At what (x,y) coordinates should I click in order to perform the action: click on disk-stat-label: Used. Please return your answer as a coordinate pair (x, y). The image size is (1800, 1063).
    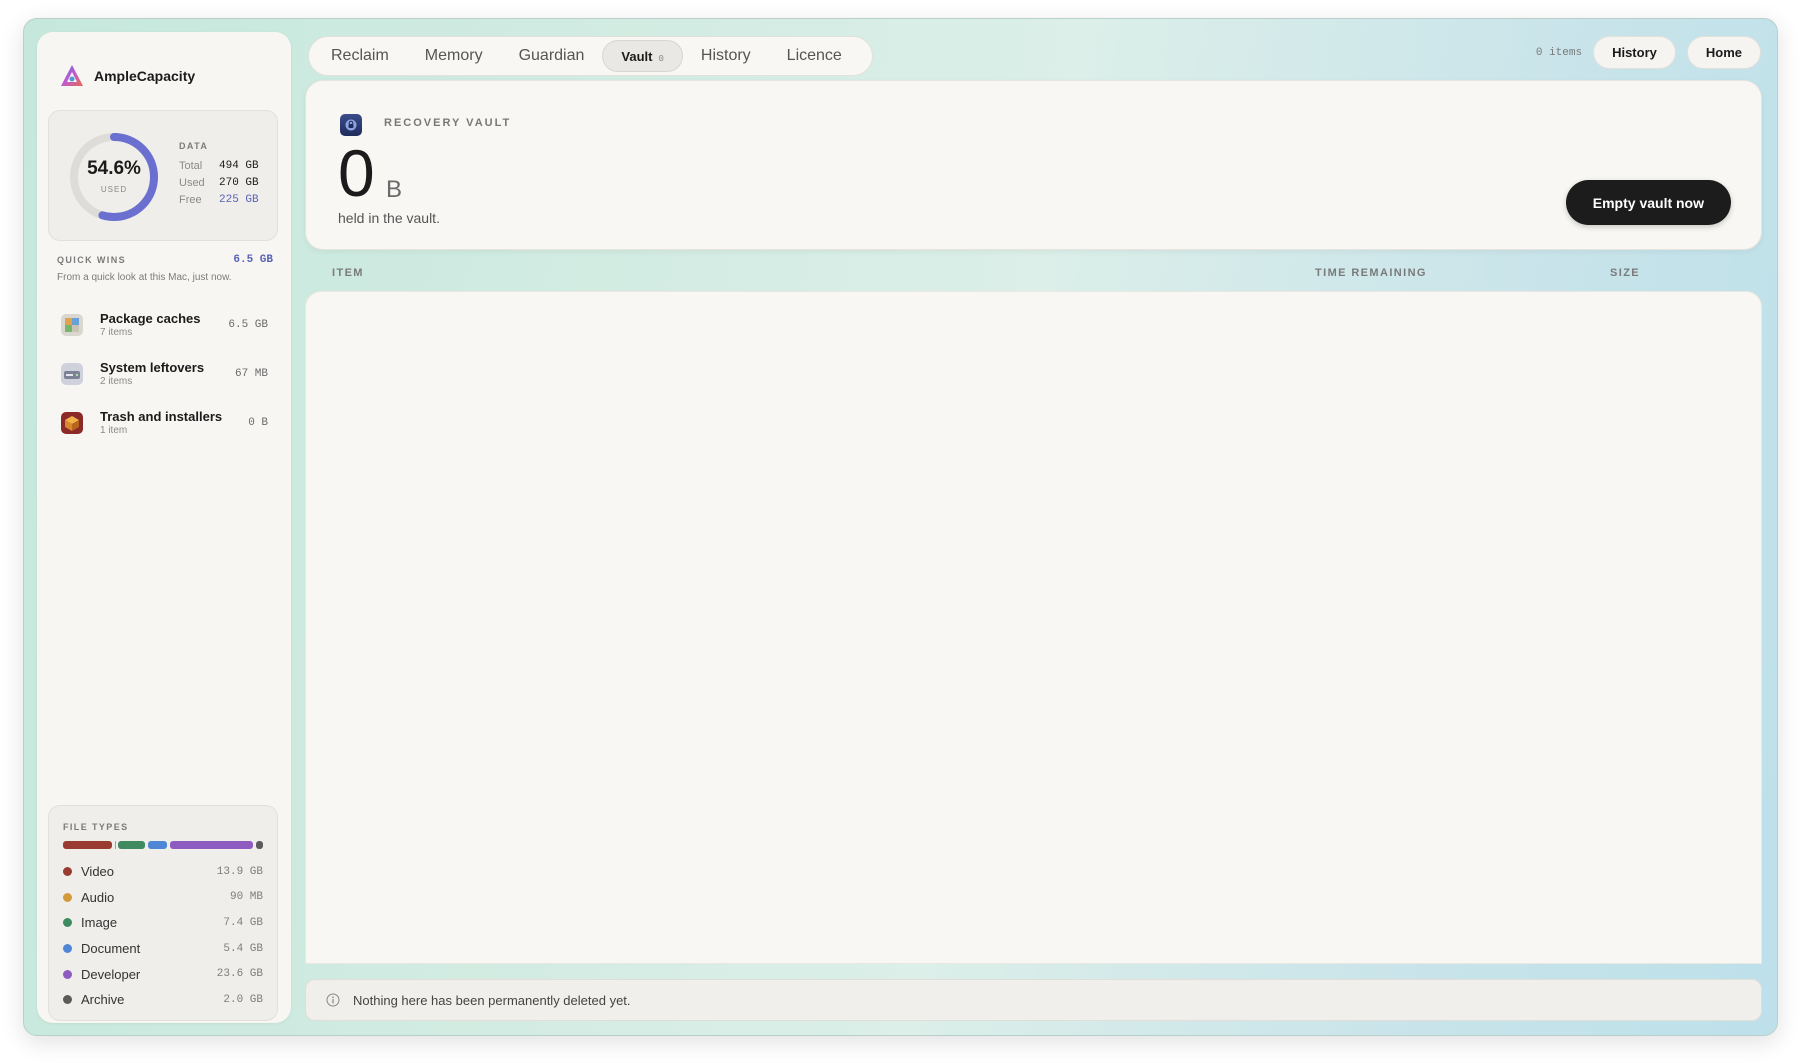
    Looking at the image, I should click on (192, 183).